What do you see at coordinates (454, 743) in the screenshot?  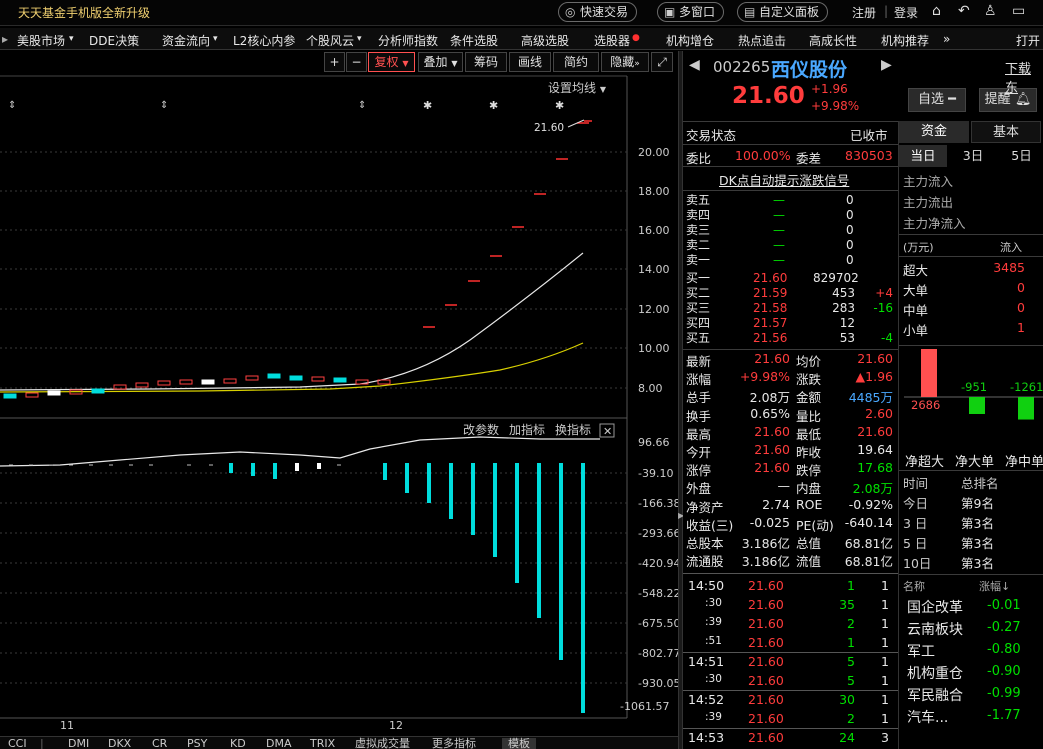 I see `tab-more: 更多指标` at bounding box center [454, 743].